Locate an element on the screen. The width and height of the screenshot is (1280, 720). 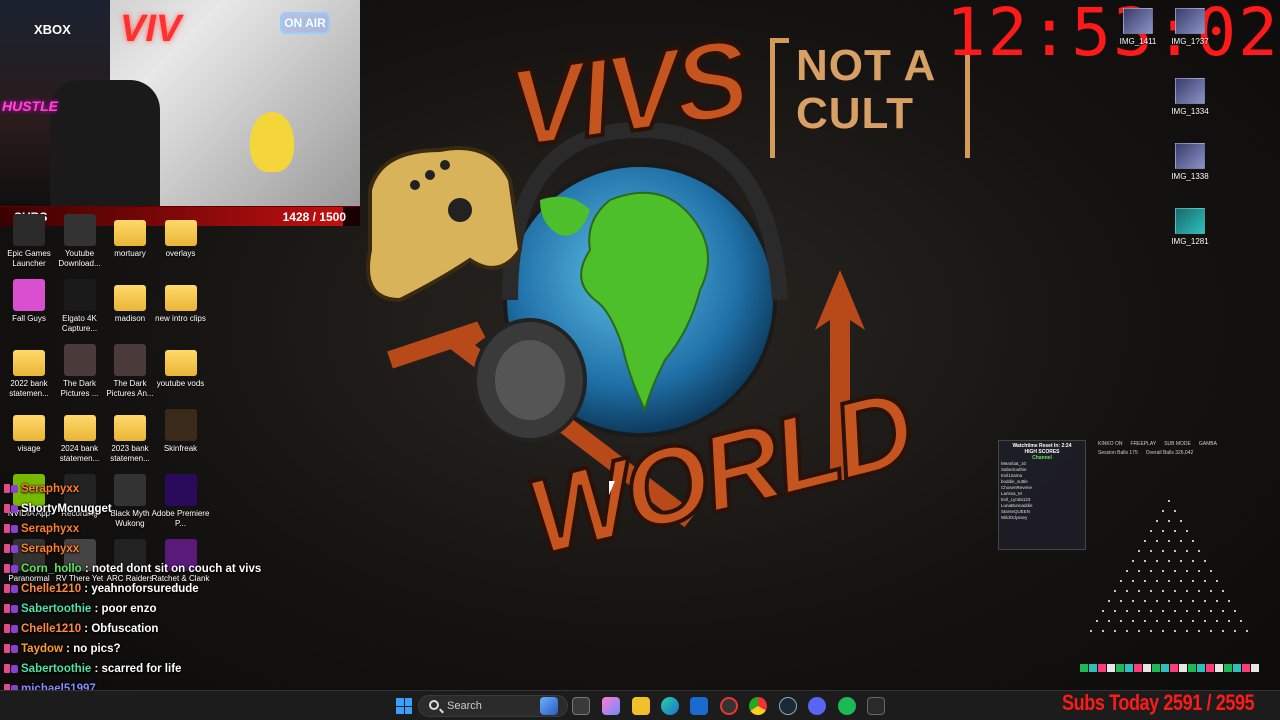
webcam-feed: XBOX VIV ON AIR HUSTLE is located at coordinates (180, 103).